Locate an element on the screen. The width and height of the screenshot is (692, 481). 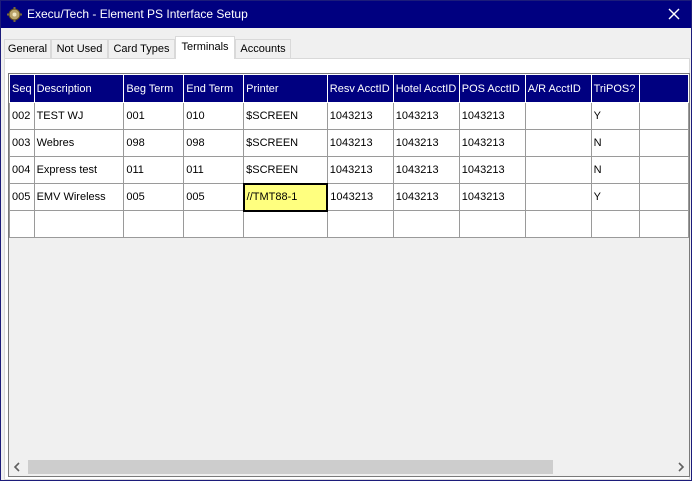
scroll-thumb is located at coordinates (290, 467).